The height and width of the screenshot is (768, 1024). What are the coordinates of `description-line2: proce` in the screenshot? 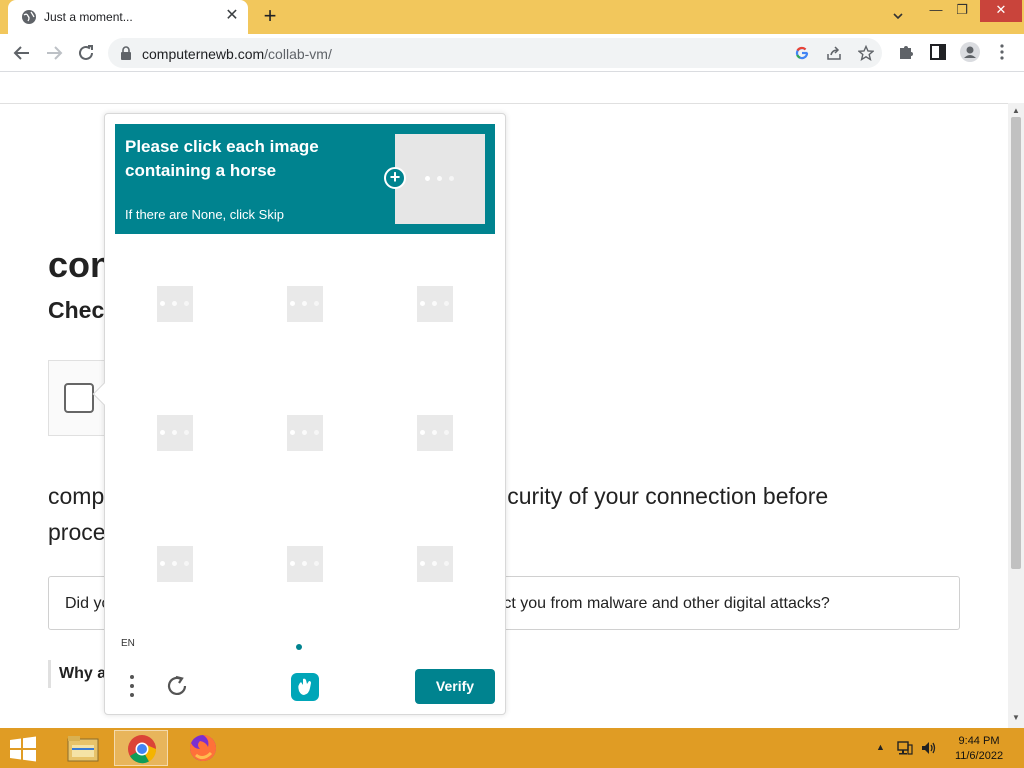 It's located at (77, 532).